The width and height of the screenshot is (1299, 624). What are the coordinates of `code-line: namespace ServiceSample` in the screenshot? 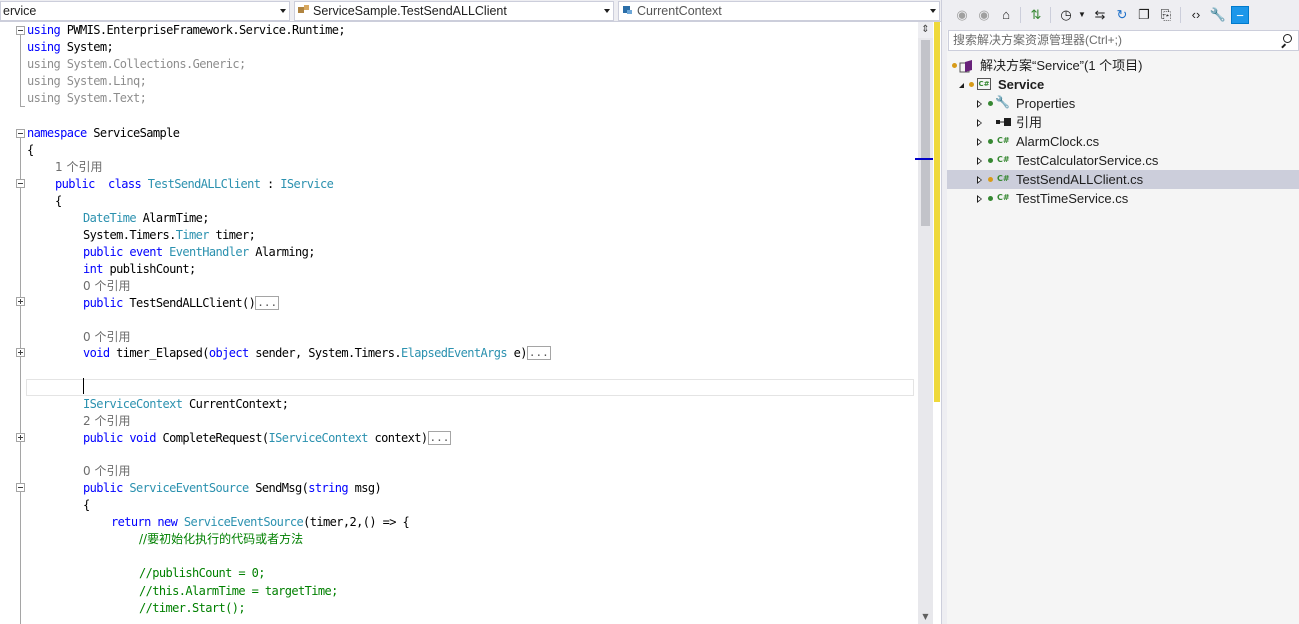 It's located at (103, 133).